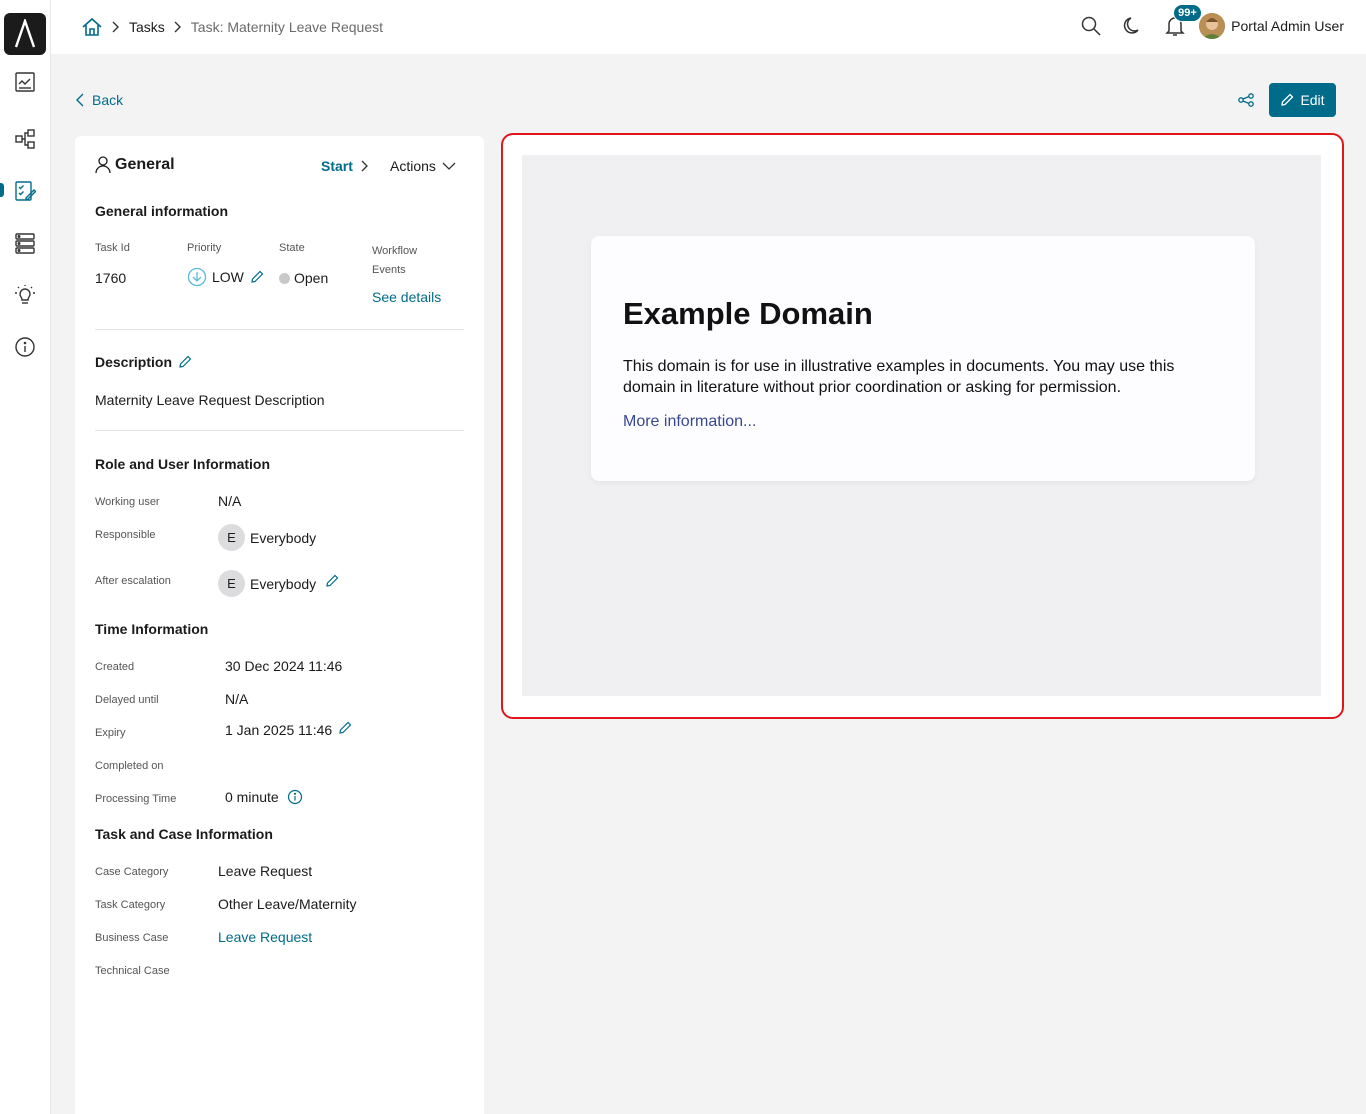 Image resolution: width=1366 pixels, height=1114 pixels. I want to click on responsible-avatar: E, so click(231, 537).